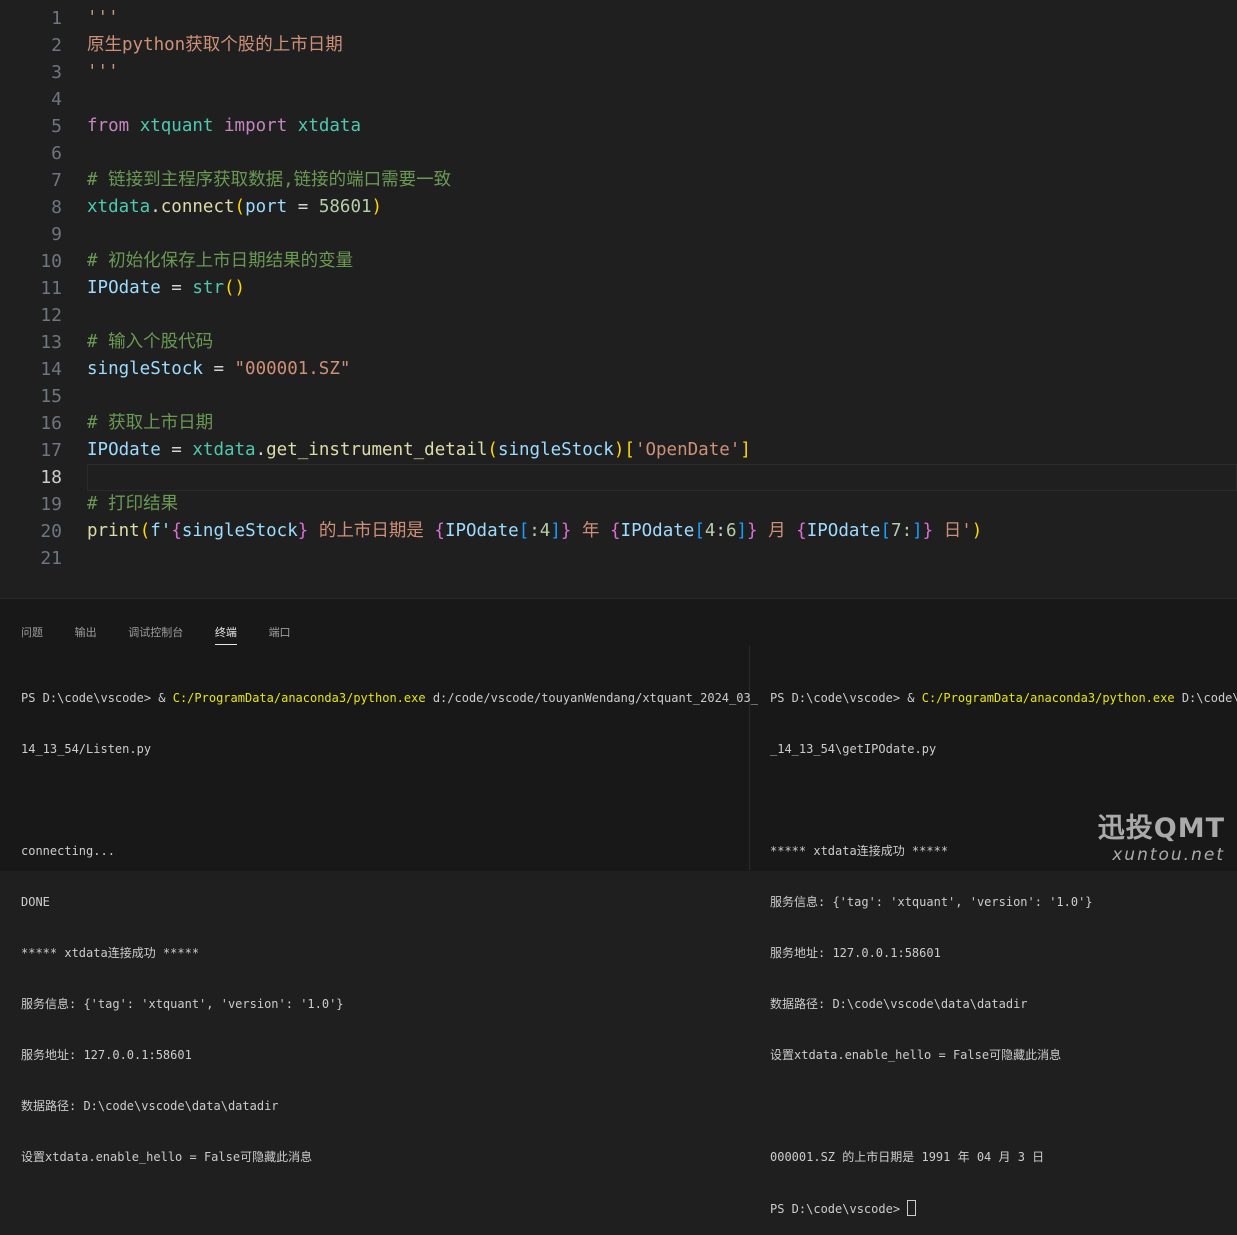 Image resolution: width=1237 pixels, height=1235 pixels. What do you see at coordinates (56, 99) in the screenshot?
I see `line-number: 4` at bounding box center [56, 99].